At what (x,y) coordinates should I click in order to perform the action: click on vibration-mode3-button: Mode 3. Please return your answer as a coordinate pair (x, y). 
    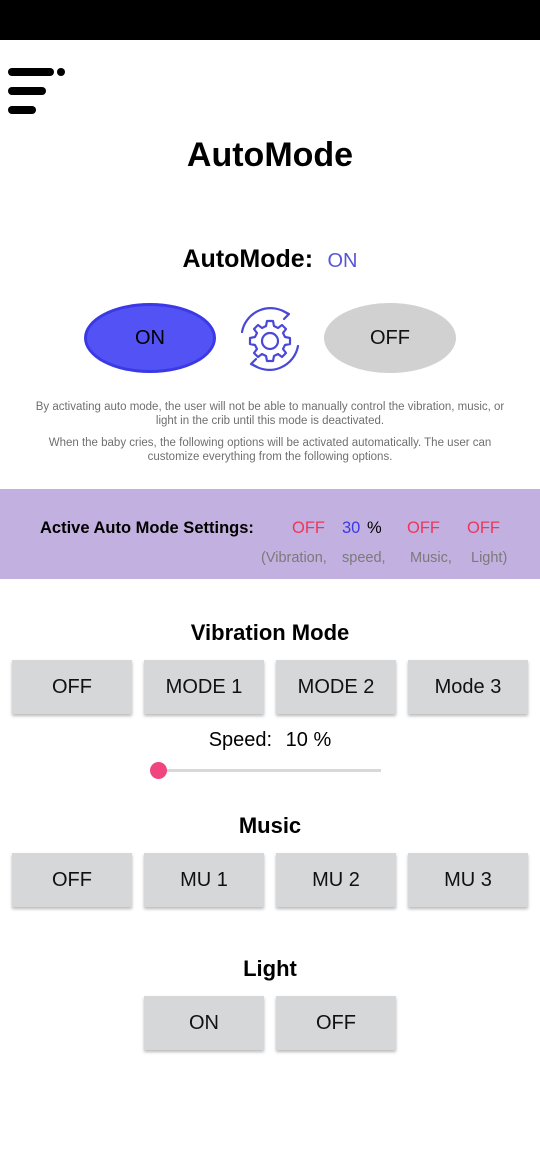
    Looking at the image, I should click on (468, 687).